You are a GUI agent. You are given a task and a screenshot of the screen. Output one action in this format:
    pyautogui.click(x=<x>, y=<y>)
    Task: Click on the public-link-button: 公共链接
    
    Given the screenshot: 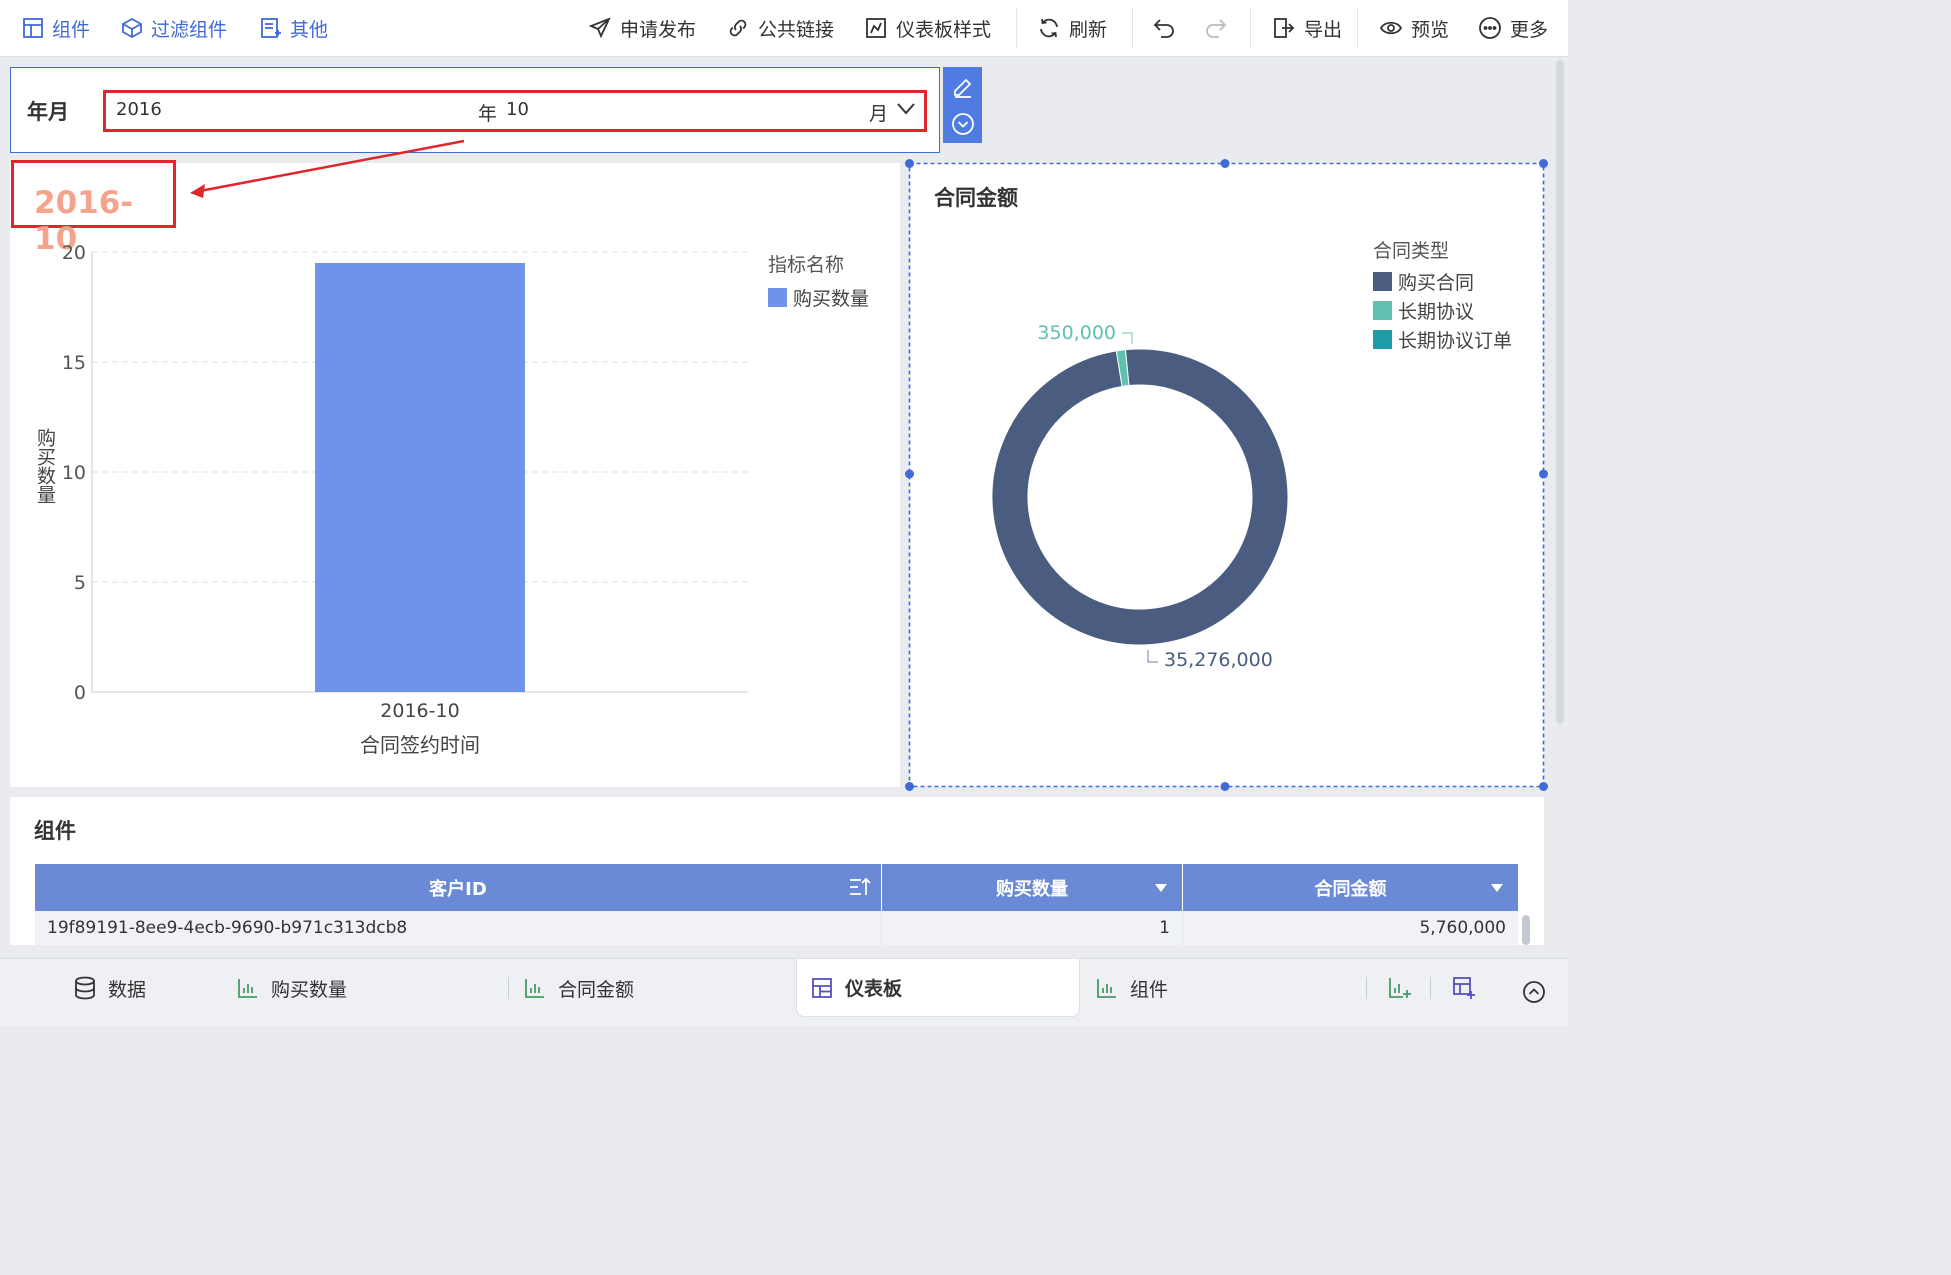 What is the action you would take?
    pyautogui.click(x=780, y=28)
    